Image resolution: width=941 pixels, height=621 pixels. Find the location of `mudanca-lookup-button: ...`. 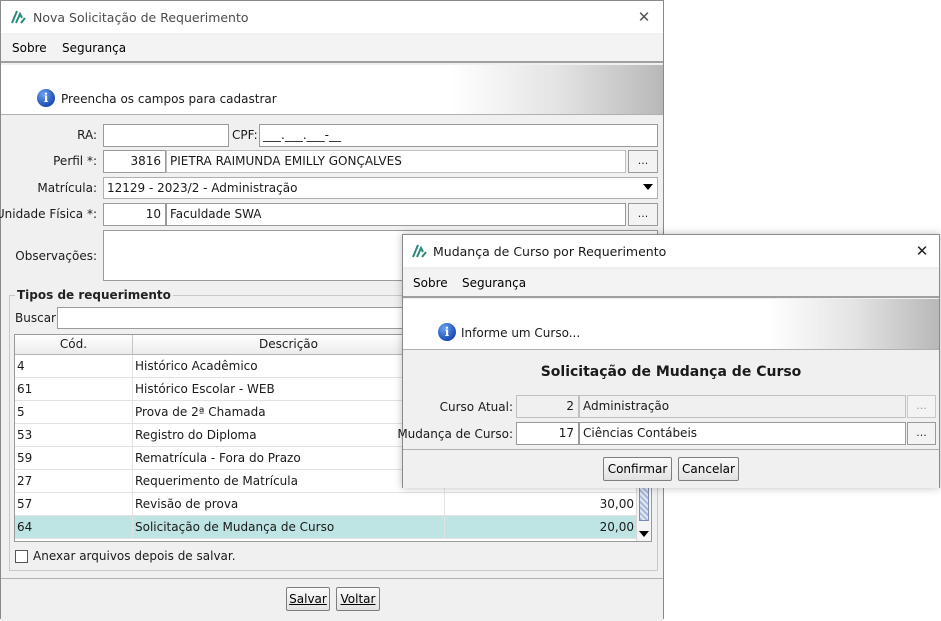

mudanca-lookup-button: ... is located at coordinates (921, 433).